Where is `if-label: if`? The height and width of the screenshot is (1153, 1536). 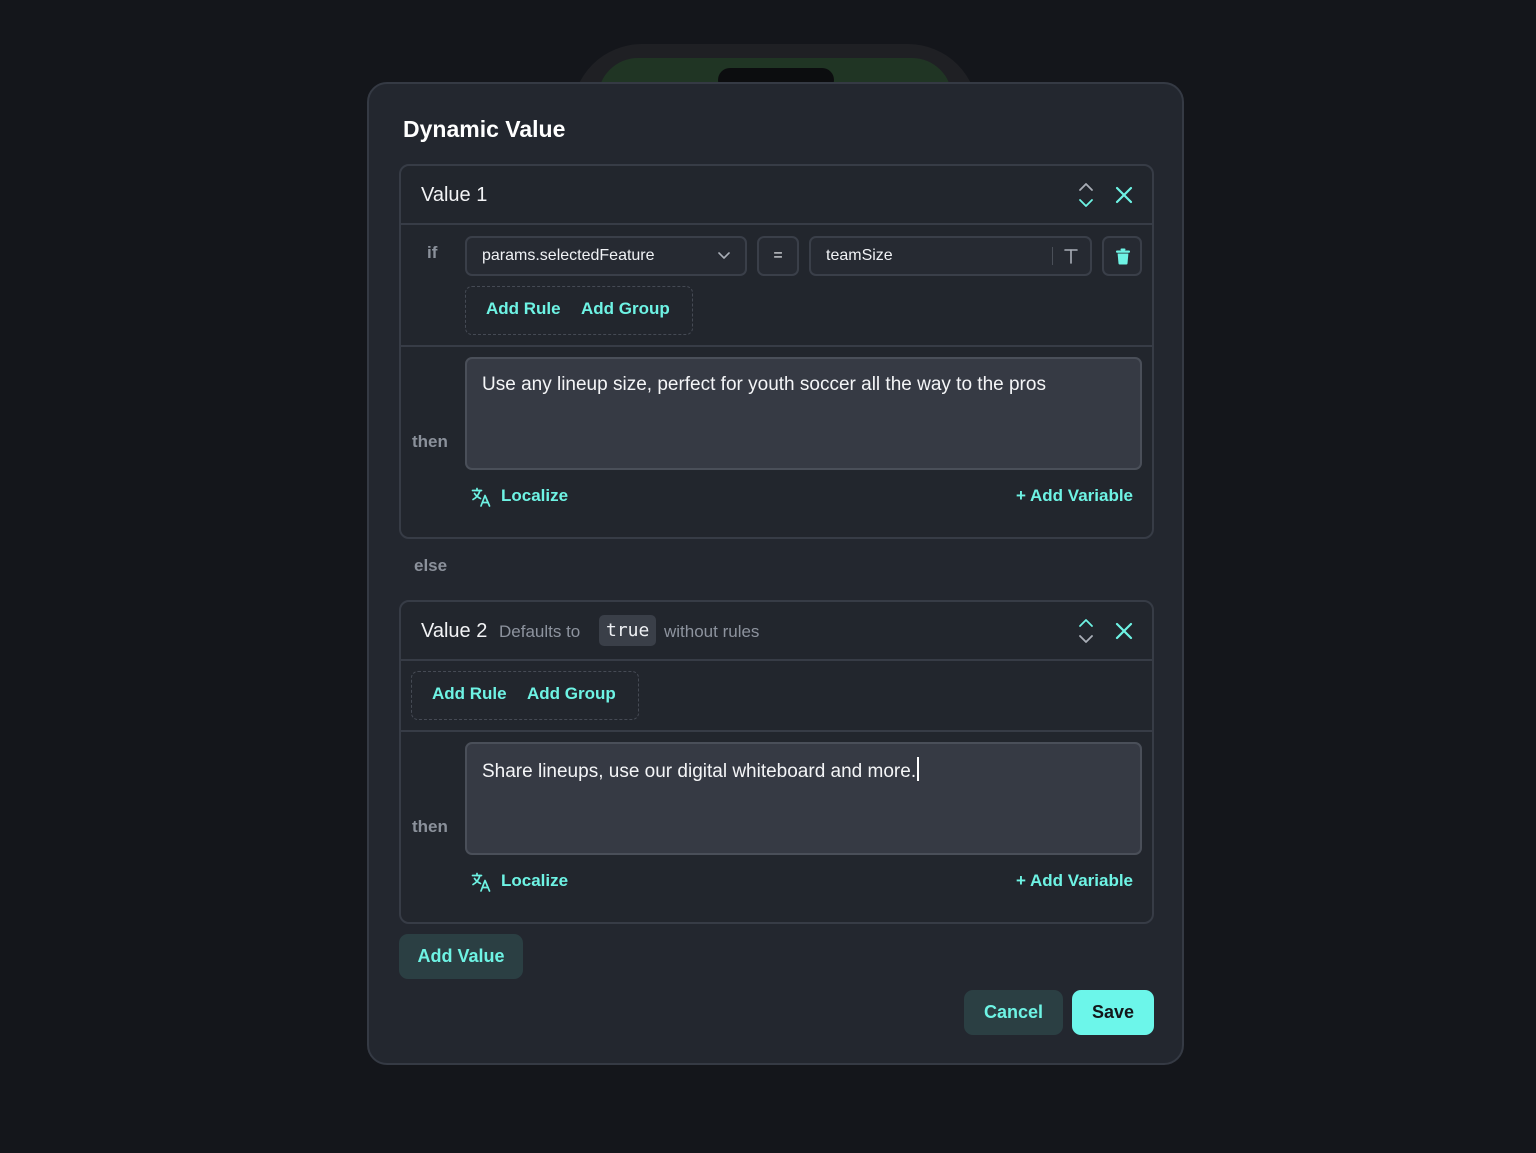
if-label: if is located at coordinates (432, 252).